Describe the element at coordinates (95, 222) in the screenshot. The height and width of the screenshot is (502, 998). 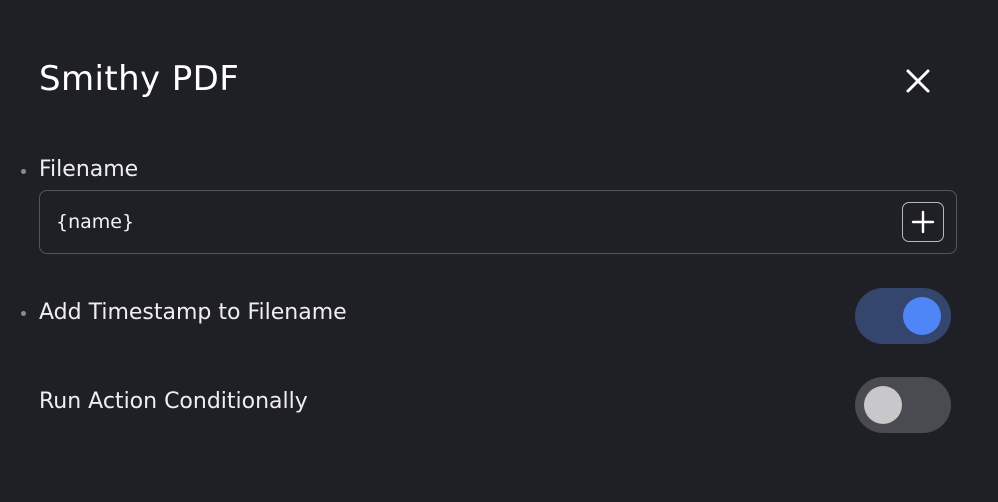
I see `filename-value: {name}` at that location.